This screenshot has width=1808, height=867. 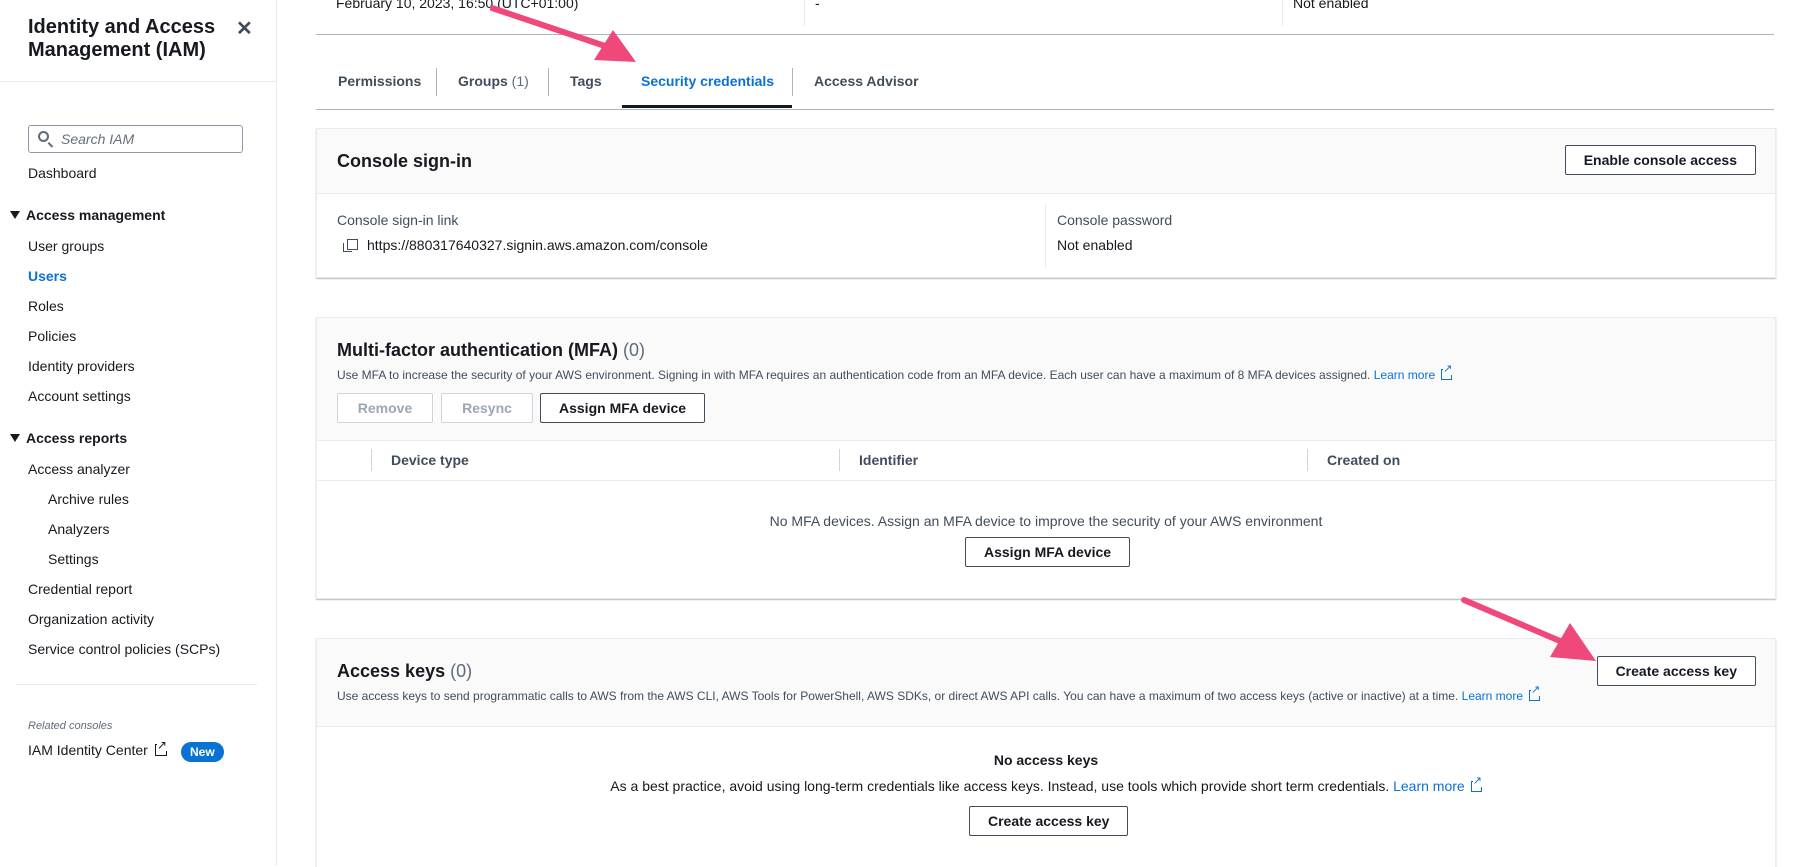 What do you see at coordinates (66, 246) in the screenshot?
I see `sidebar-item-user-groups: User groups` at bounding box center [66, 246].